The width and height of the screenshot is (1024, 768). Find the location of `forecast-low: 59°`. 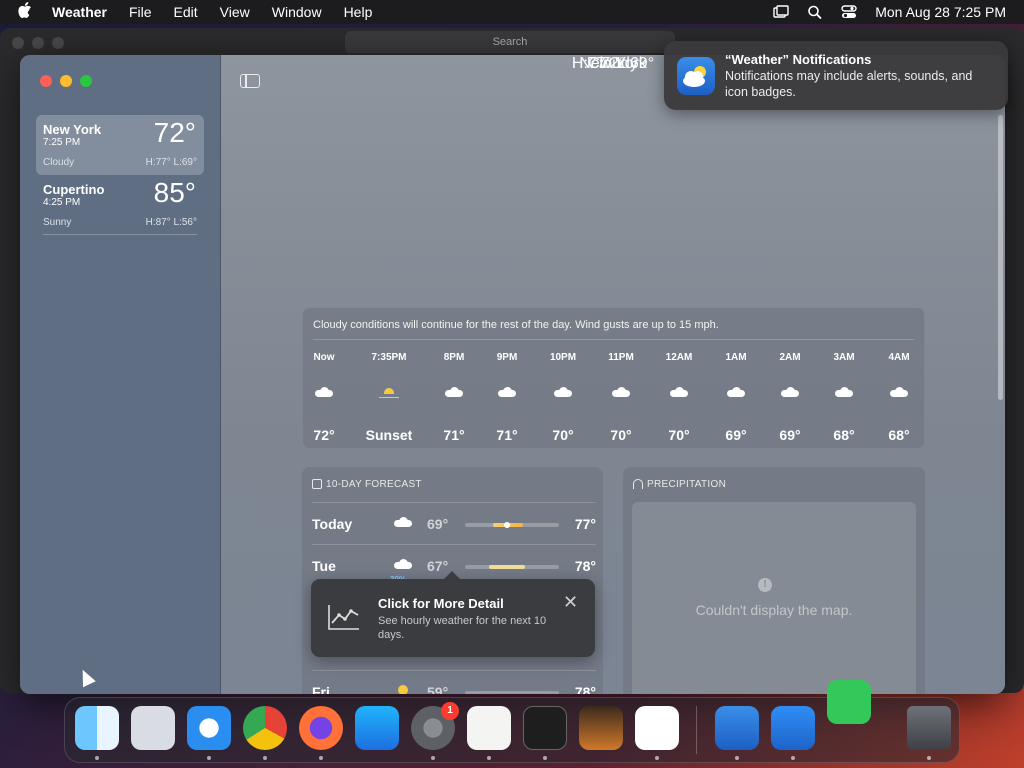

forecast-low: 59° is located at coordinates (438, 689).